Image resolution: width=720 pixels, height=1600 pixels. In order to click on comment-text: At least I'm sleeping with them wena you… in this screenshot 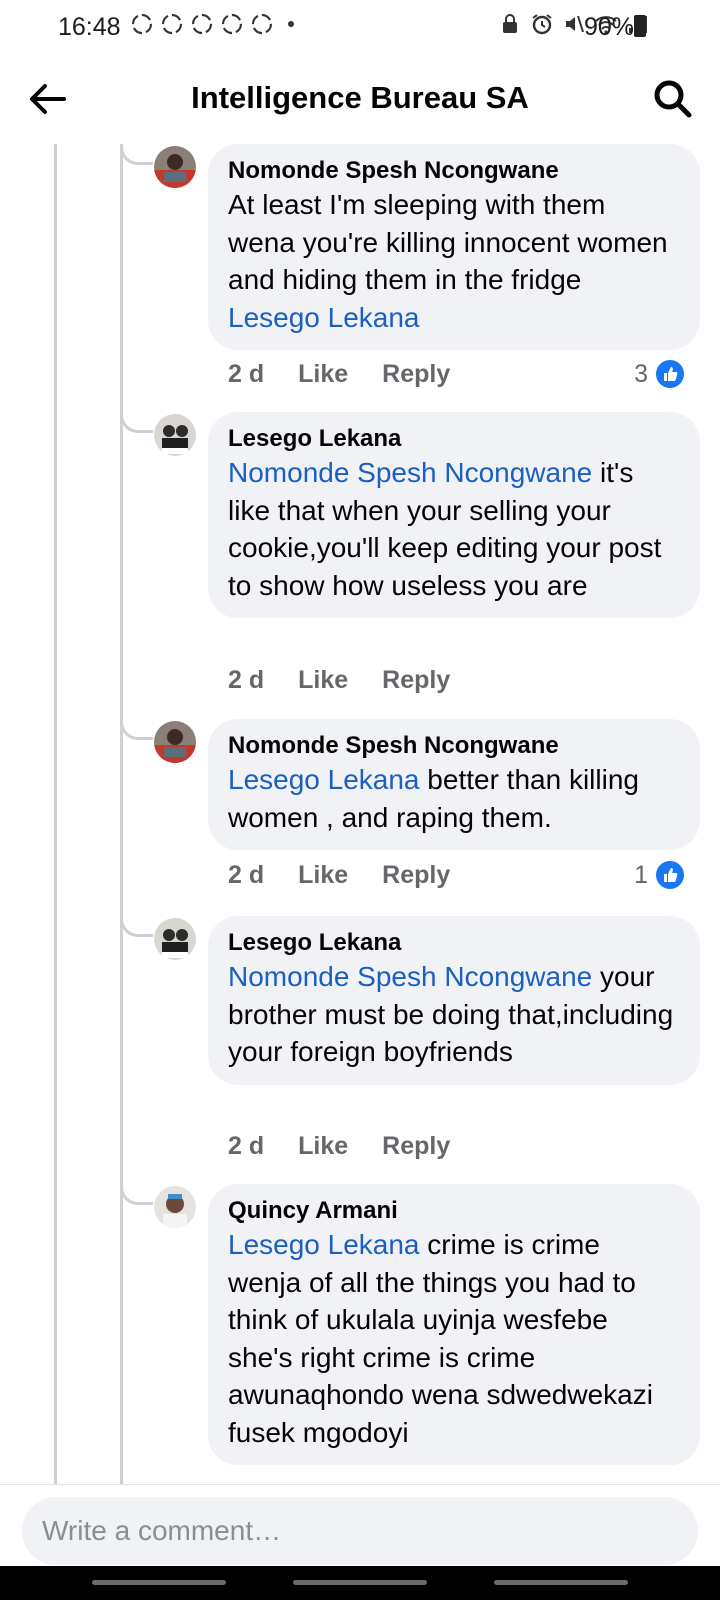, I will do `click(453, 261)`.